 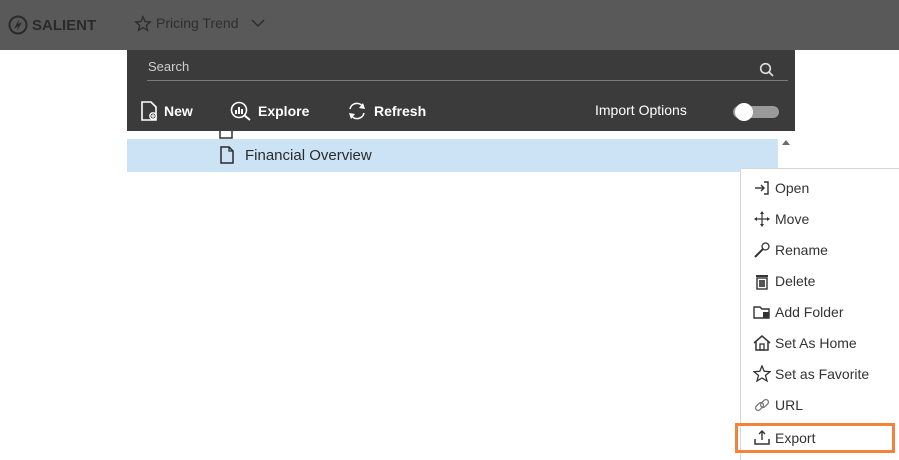 What do you see at coordinates (761, 312) in the screenshot?
I see `add-folder-icon` at bounding box center [761, 312].